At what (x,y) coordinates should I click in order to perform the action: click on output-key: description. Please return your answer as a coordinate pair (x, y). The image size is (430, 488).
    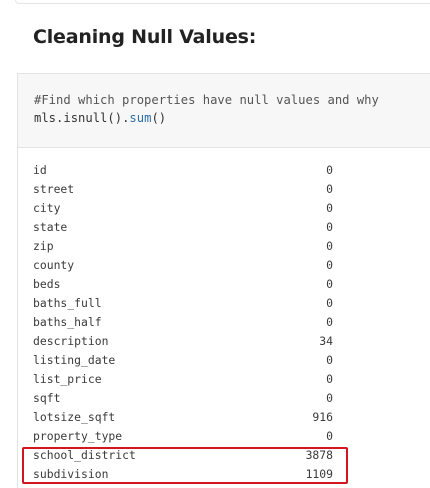
    Looking at the image, I should click on (71, 341).